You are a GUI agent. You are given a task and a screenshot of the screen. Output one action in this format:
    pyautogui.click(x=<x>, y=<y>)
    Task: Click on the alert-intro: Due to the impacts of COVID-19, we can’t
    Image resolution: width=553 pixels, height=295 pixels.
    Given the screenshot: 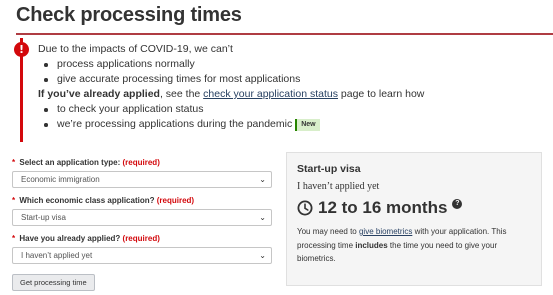 What is the action you would take?
    pyautogui.click(x=135, y=49)
    